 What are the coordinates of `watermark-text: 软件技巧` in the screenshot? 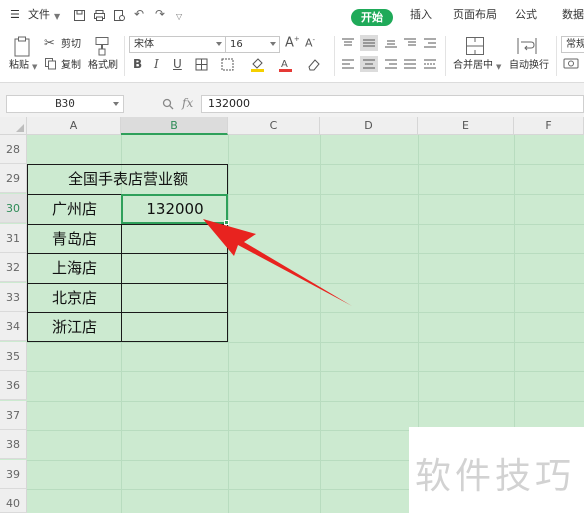 It's located at (495, 476).